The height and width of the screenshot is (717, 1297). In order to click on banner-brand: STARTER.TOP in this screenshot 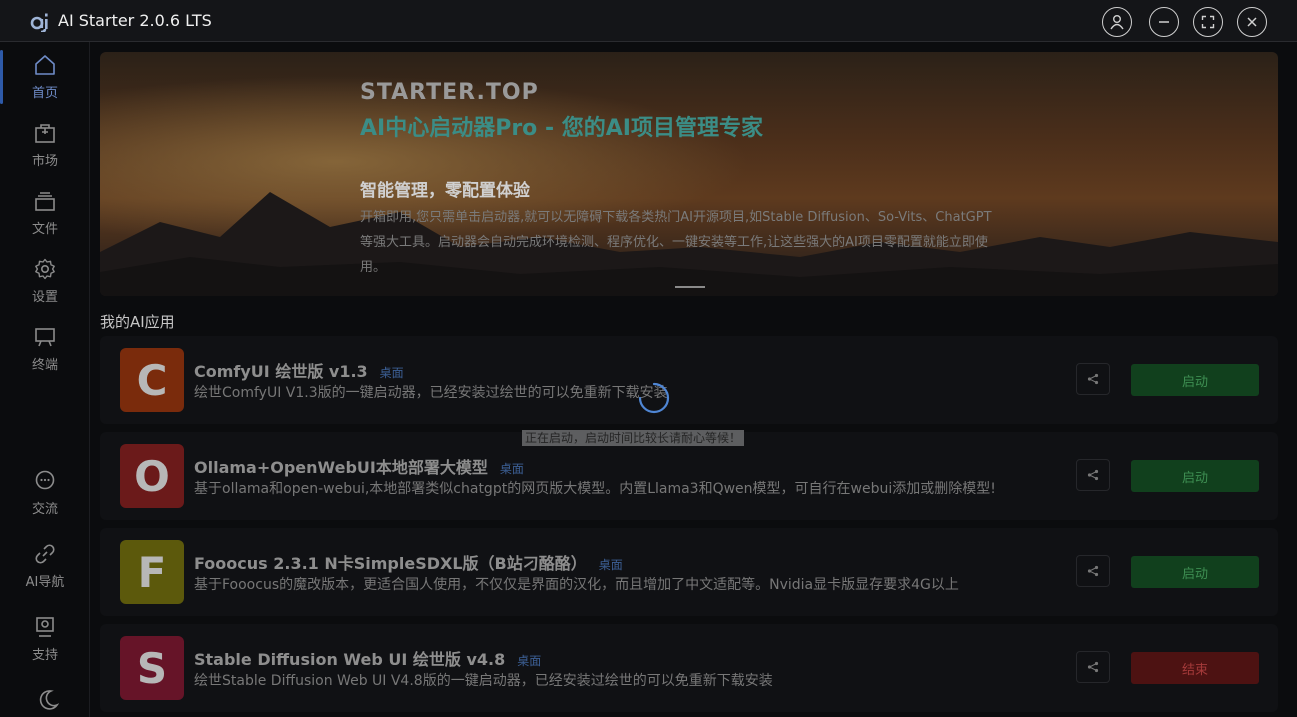, I will do `click(449, 92)`.